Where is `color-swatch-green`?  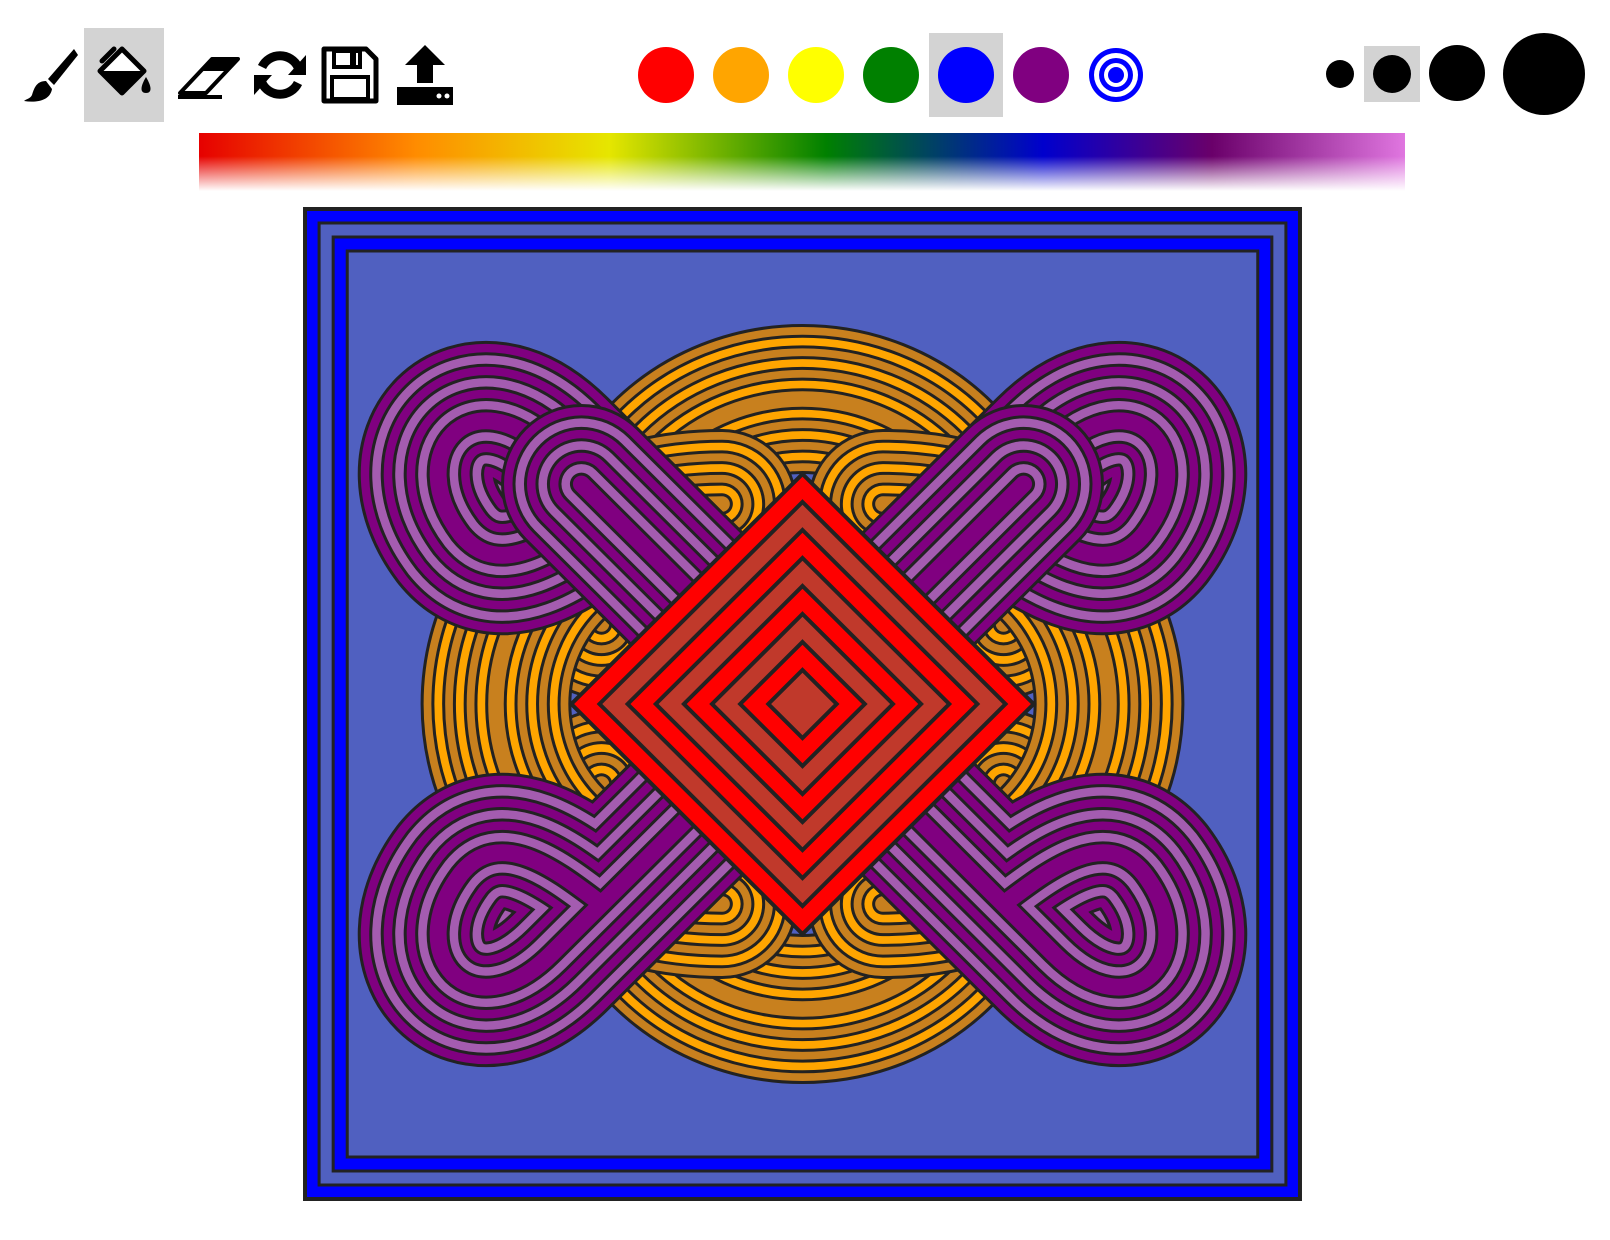
color-swatch-green is located at coordinates (891, 75).